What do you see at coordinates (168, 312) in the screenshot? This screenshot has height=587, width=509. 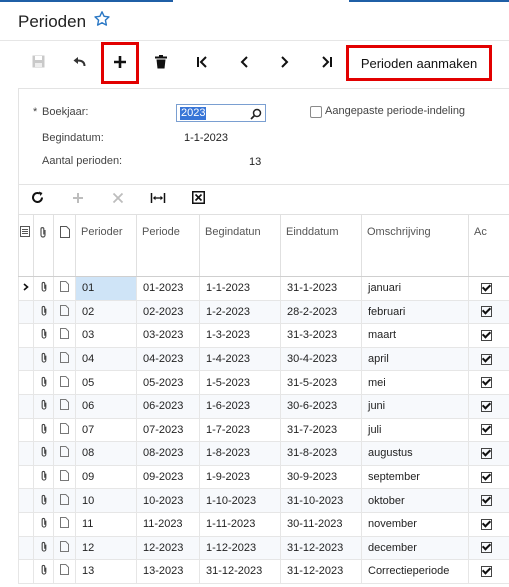 I see `cell-periode: 02-2023` at bounding box center [168, 312].